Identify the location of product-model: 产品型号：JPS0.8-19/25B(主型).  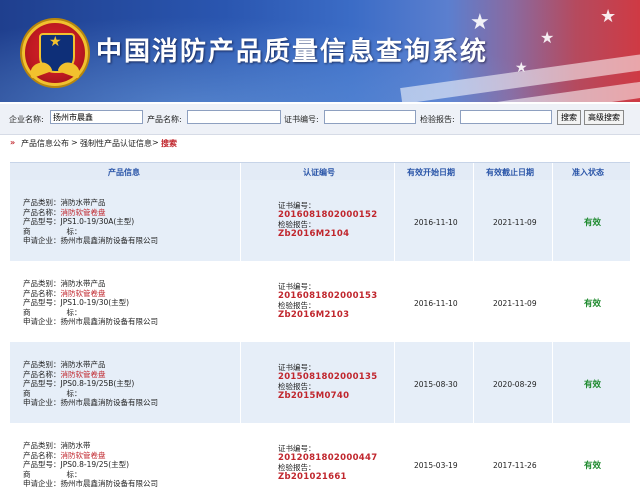
(79, 383).